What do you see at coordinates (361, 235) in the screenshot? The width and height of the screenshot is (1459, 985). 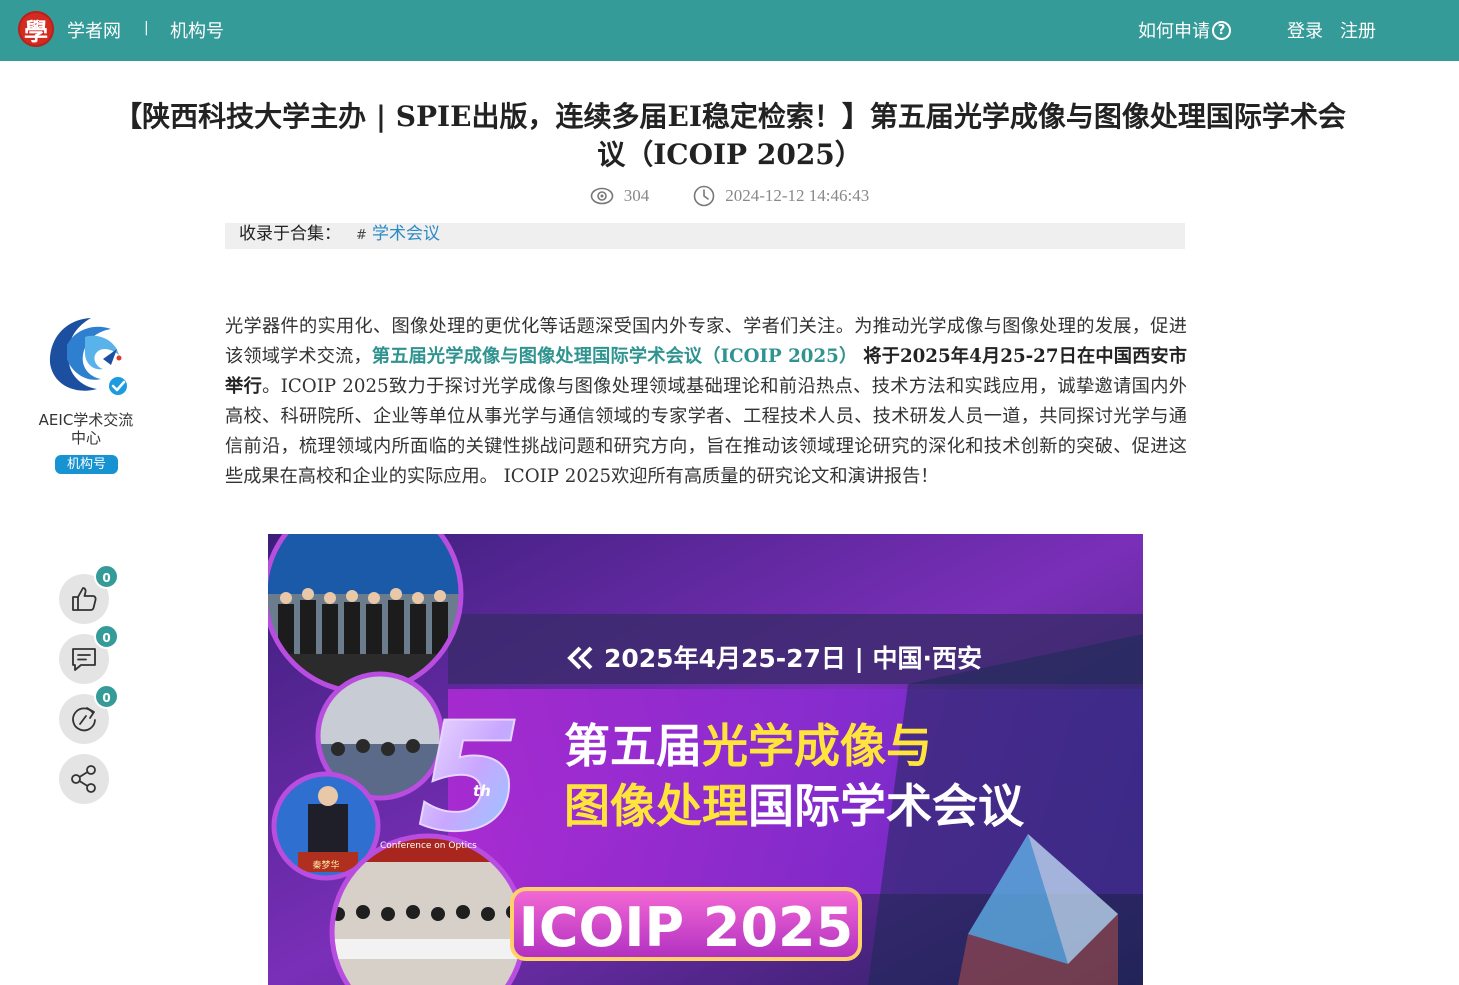 I see `hash-icon: #` at bounding box center [361, 235].